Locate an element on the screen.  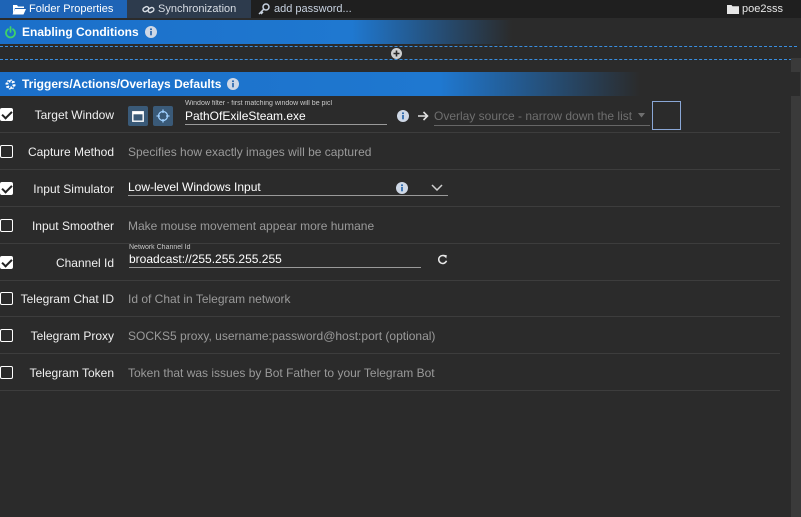
input-smoother-checkbox is located at coordinates (6, 225).